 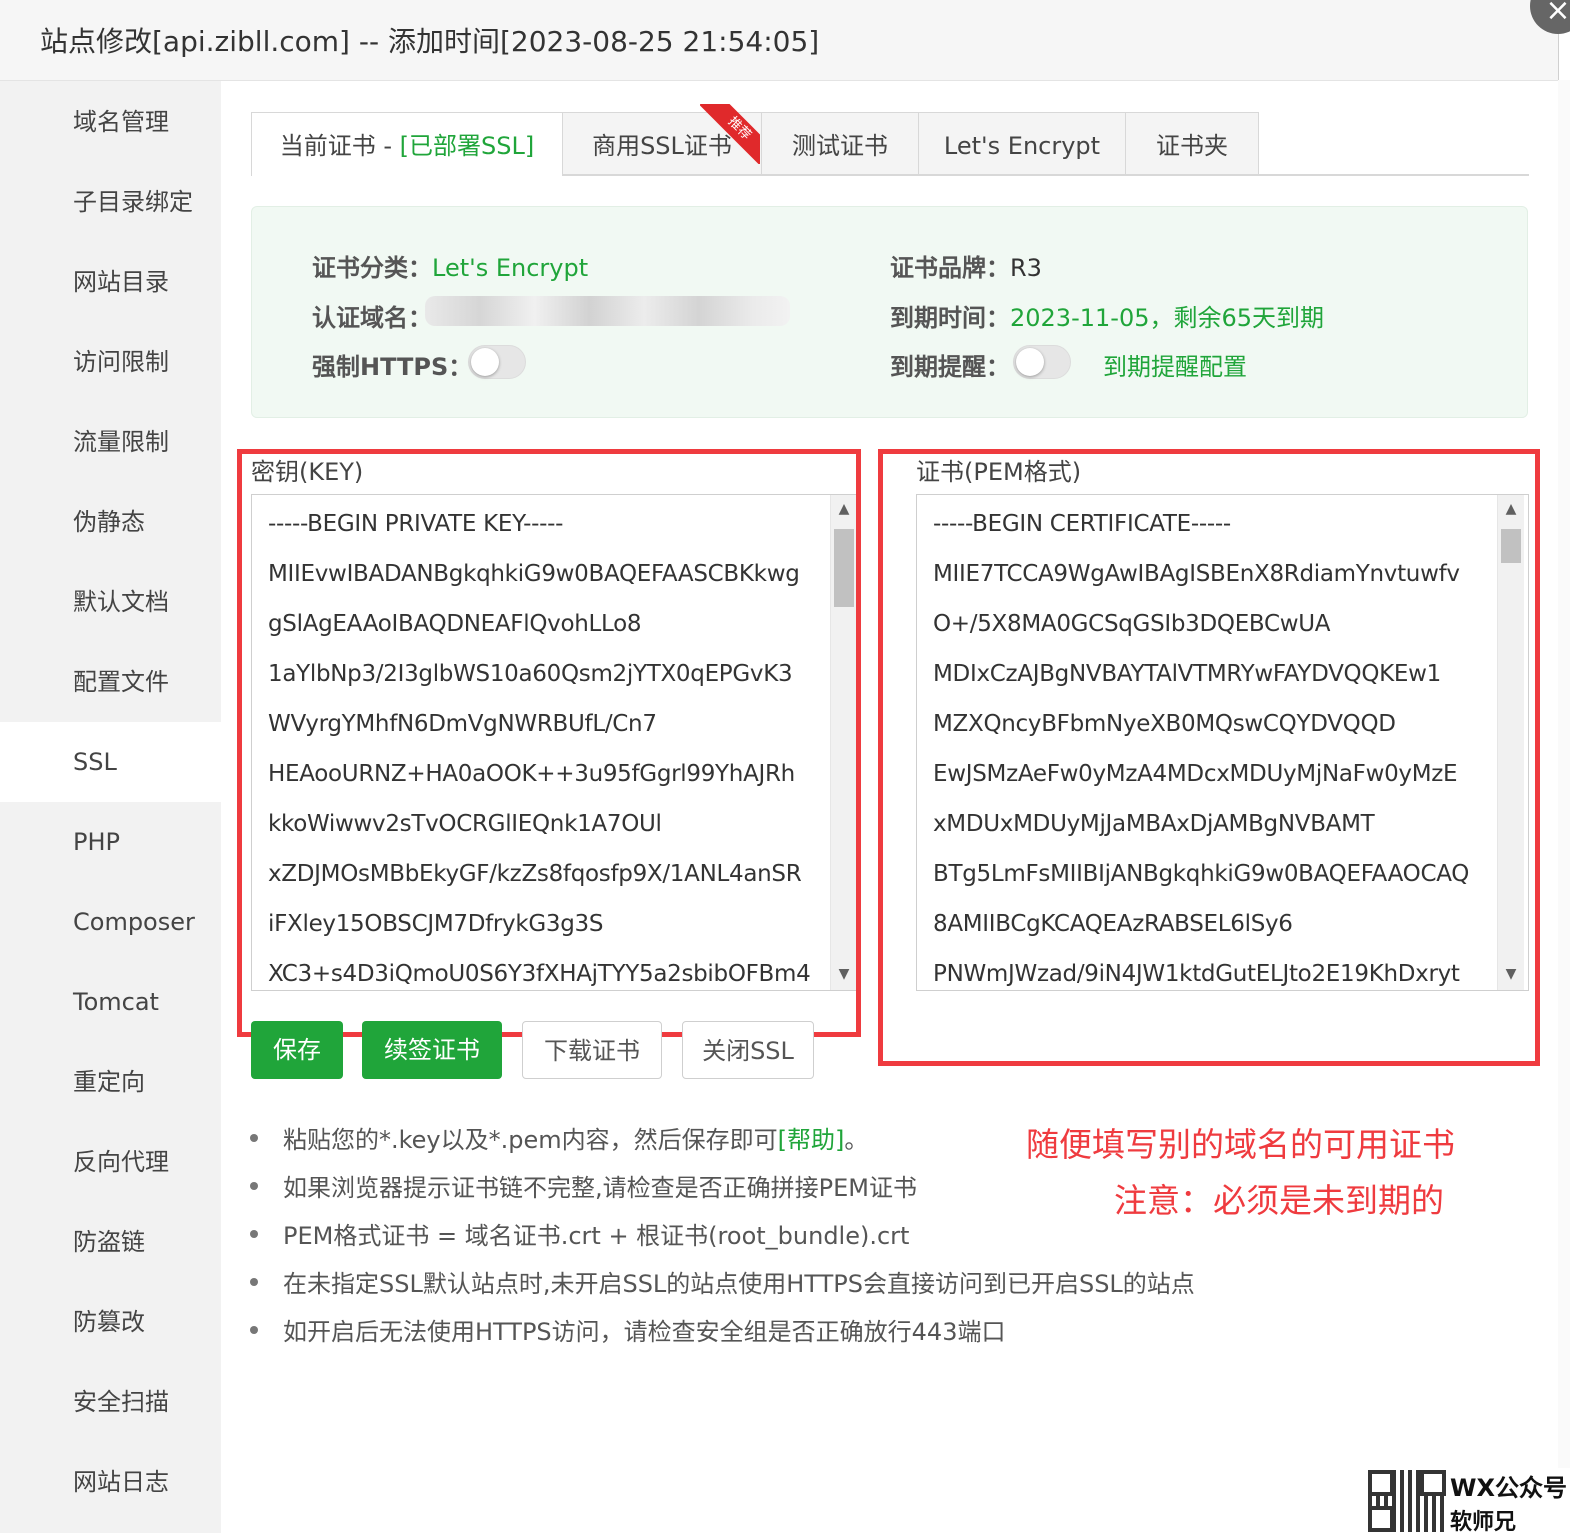 I want to click on expiry-remind-toggle, so click(x=1042, y=362).